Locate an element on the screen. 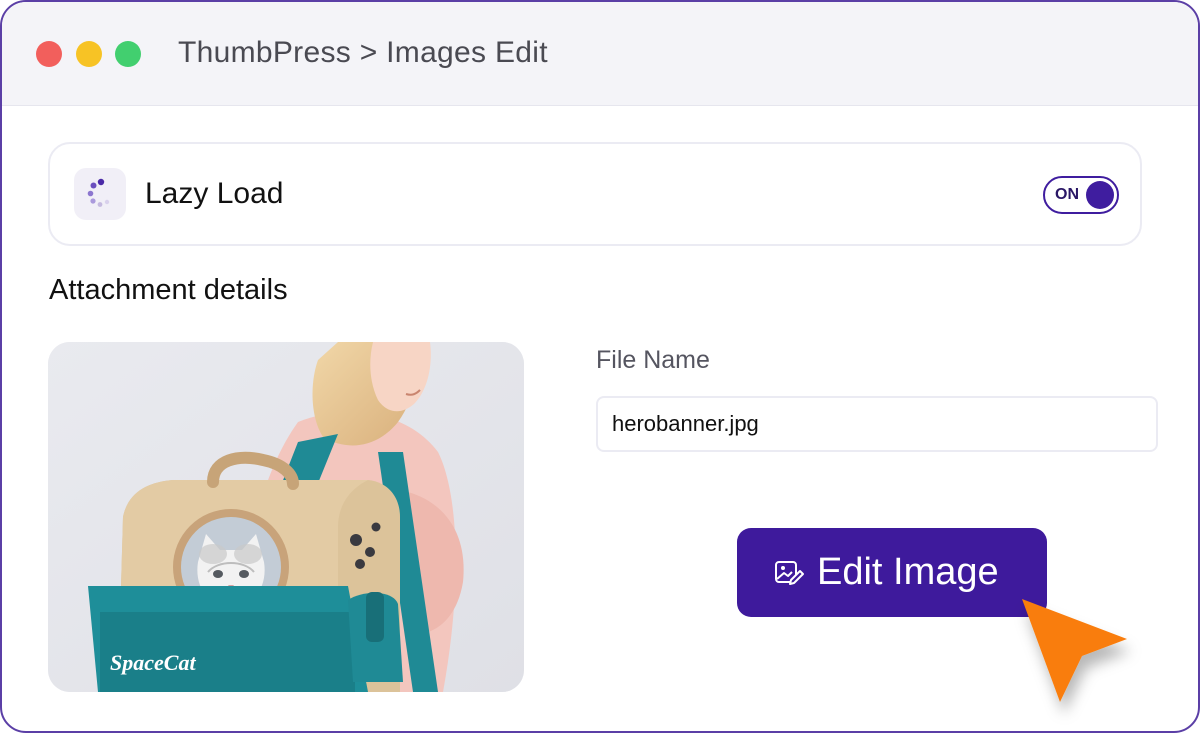  file-name-label: File Name is located at coordinates (653, 360).